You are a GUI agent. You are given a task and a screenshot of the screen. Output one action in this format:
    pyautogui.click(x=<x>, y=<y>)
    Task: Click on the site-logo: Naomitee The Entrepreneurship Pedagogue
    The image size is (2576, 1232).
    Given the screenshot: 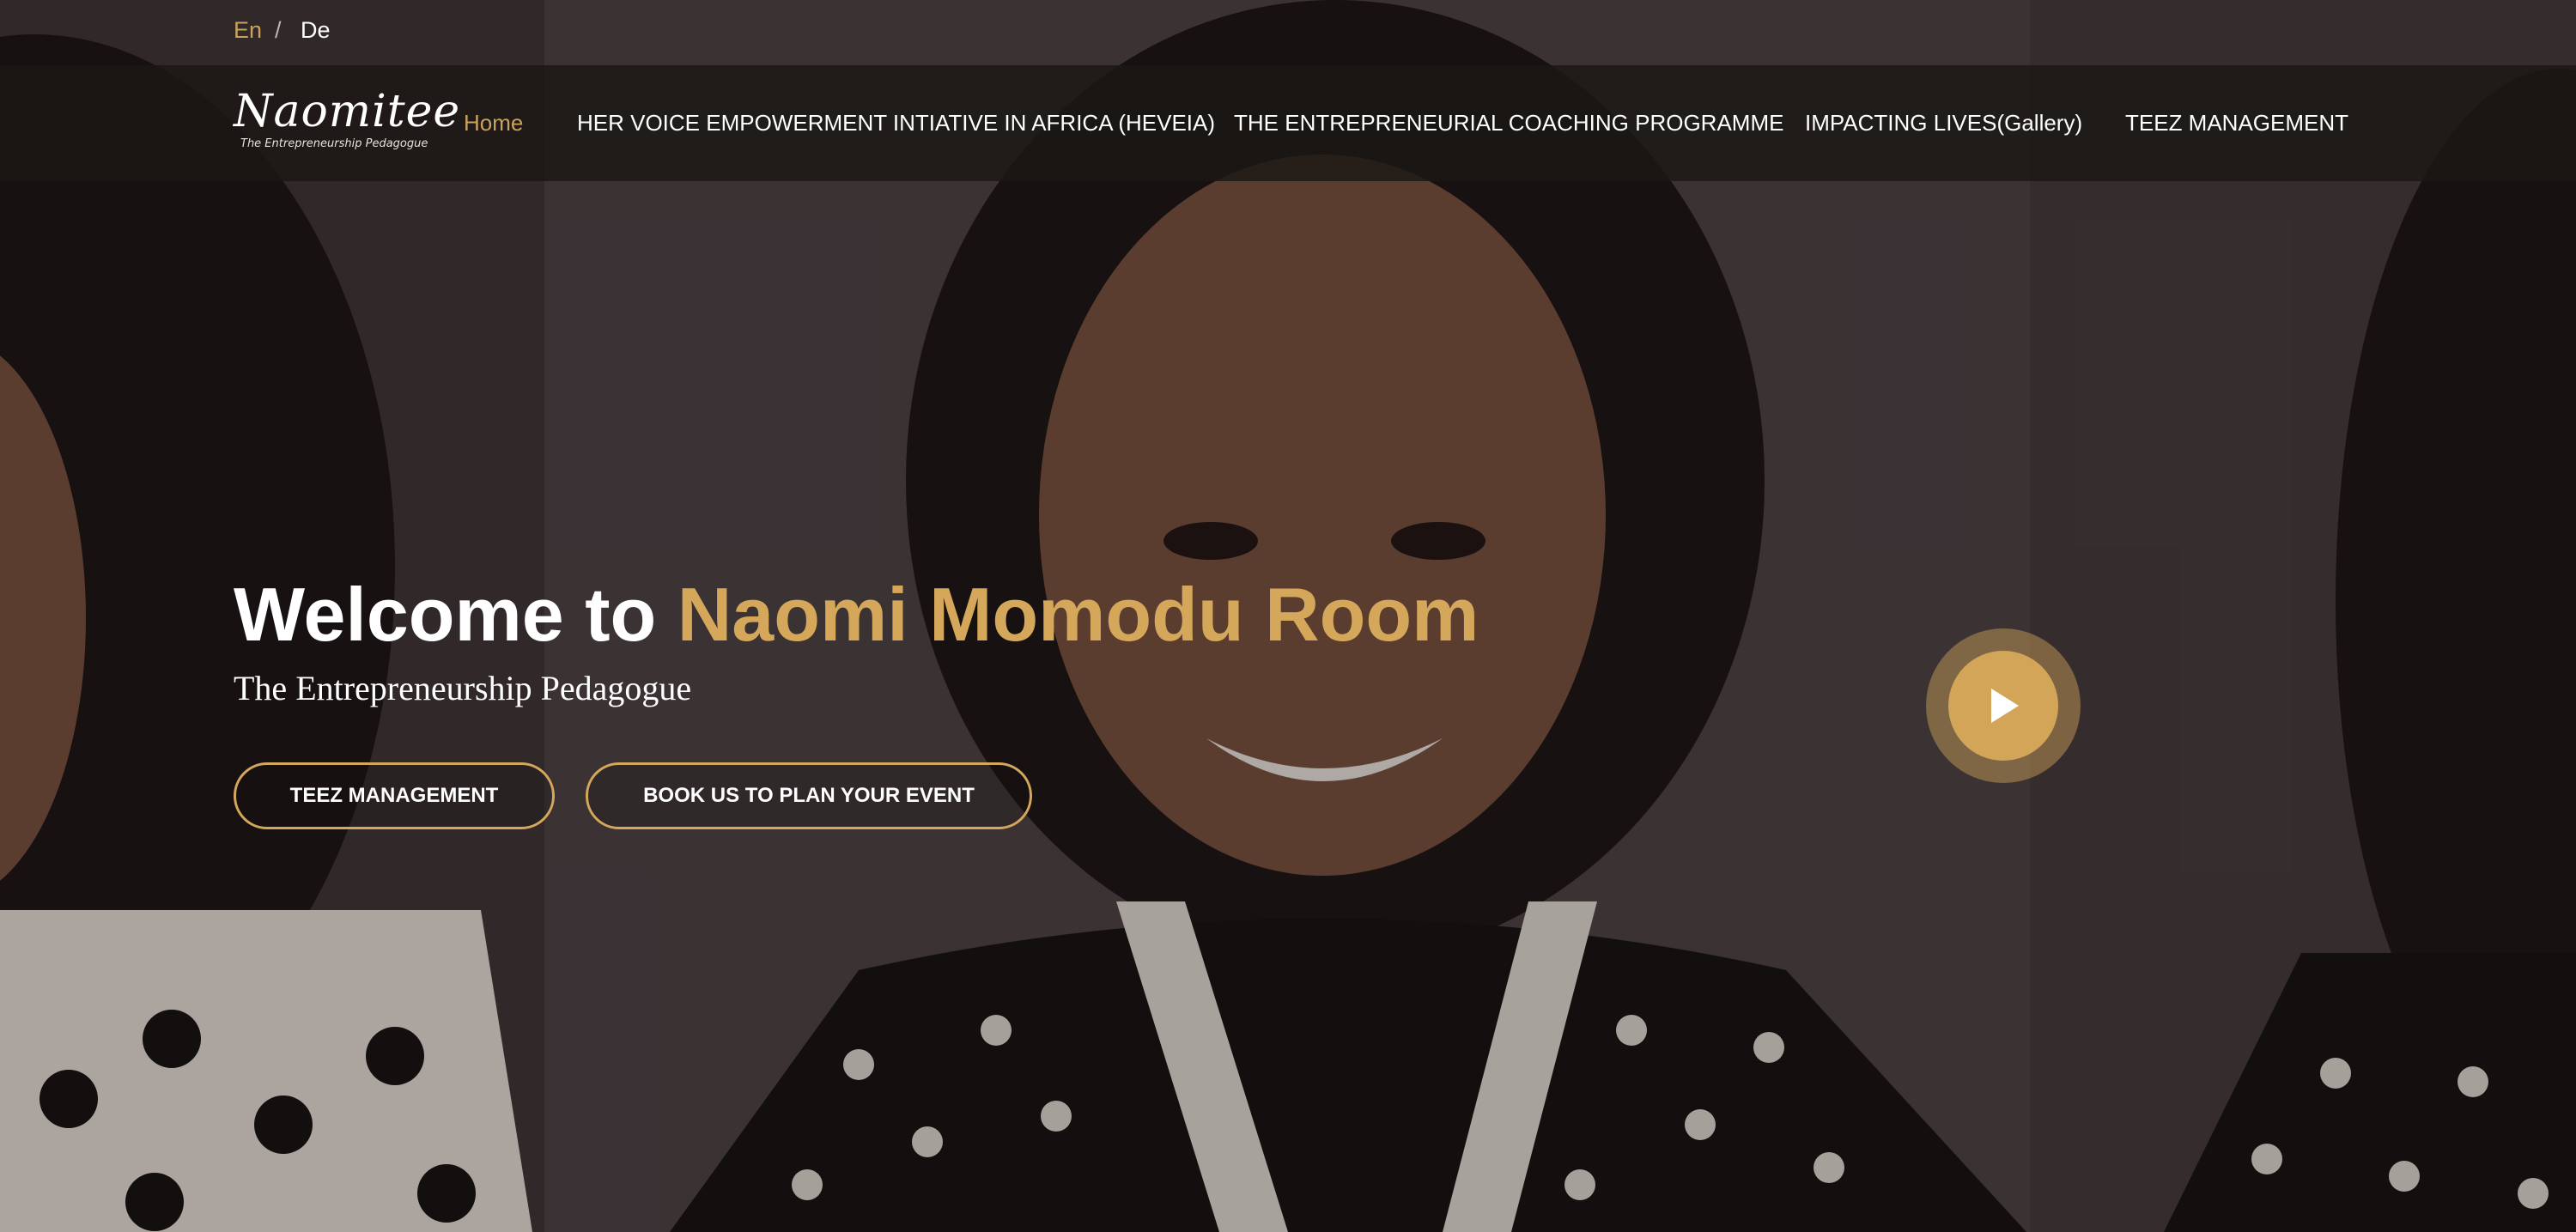 What is the action you would take?
    pyautogui.click(x=344, y=123)
    